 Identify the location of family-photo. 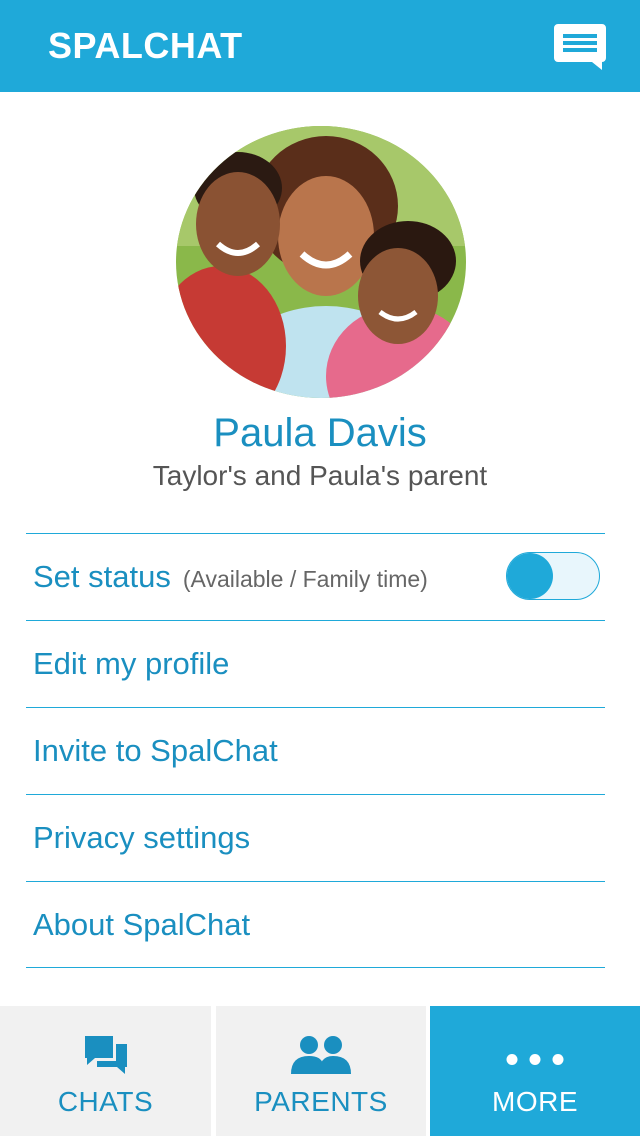
(321, 262).